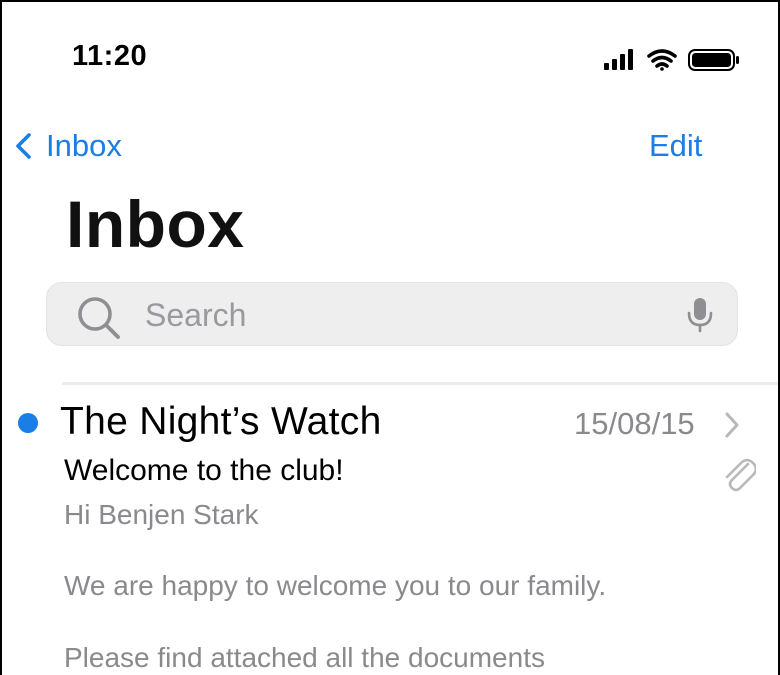  Describe the element at coordinates (618, 59) in the screenshot. I see `cellular-signal-icon` at that location.